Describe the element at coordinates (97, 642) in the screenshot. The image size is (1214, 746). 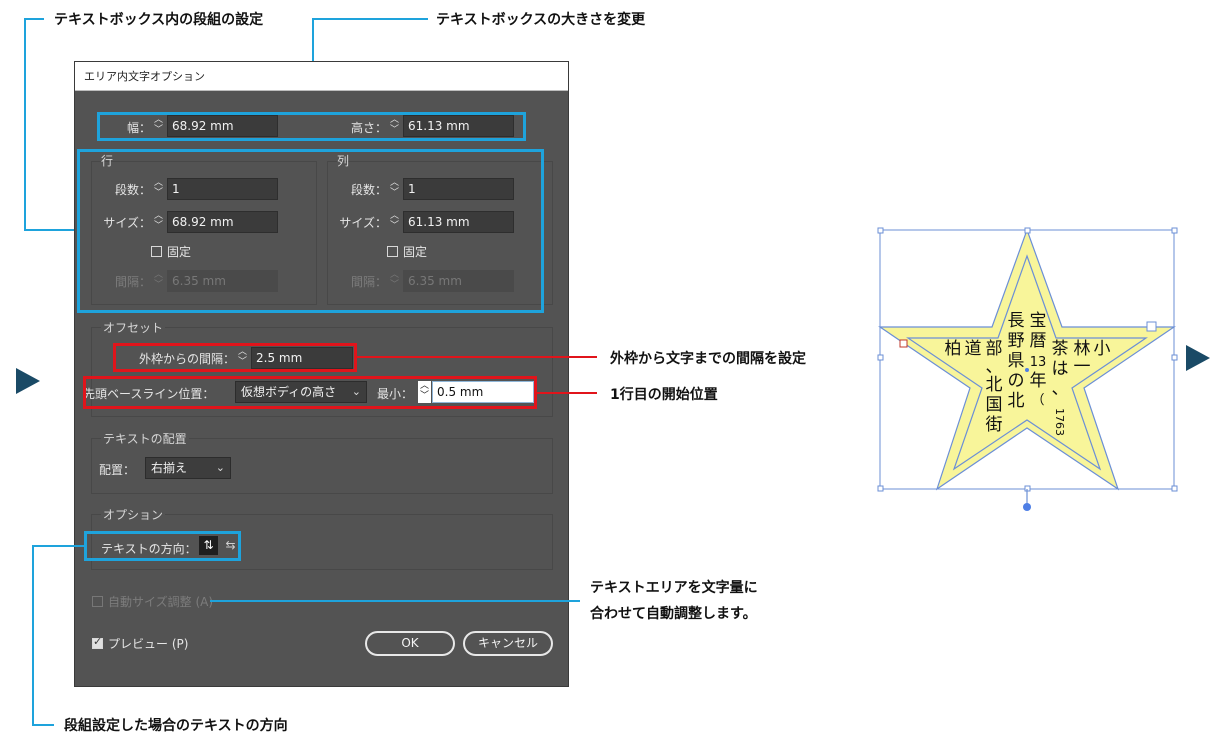
I see `preview-checkbox` at that location.